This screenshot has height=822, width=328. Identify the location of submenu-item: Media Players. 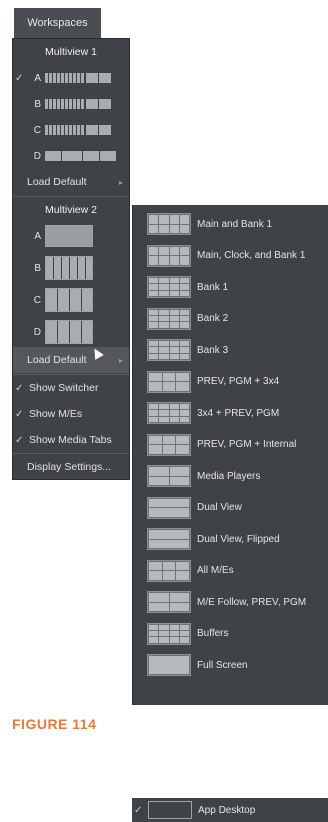
(230, 476).